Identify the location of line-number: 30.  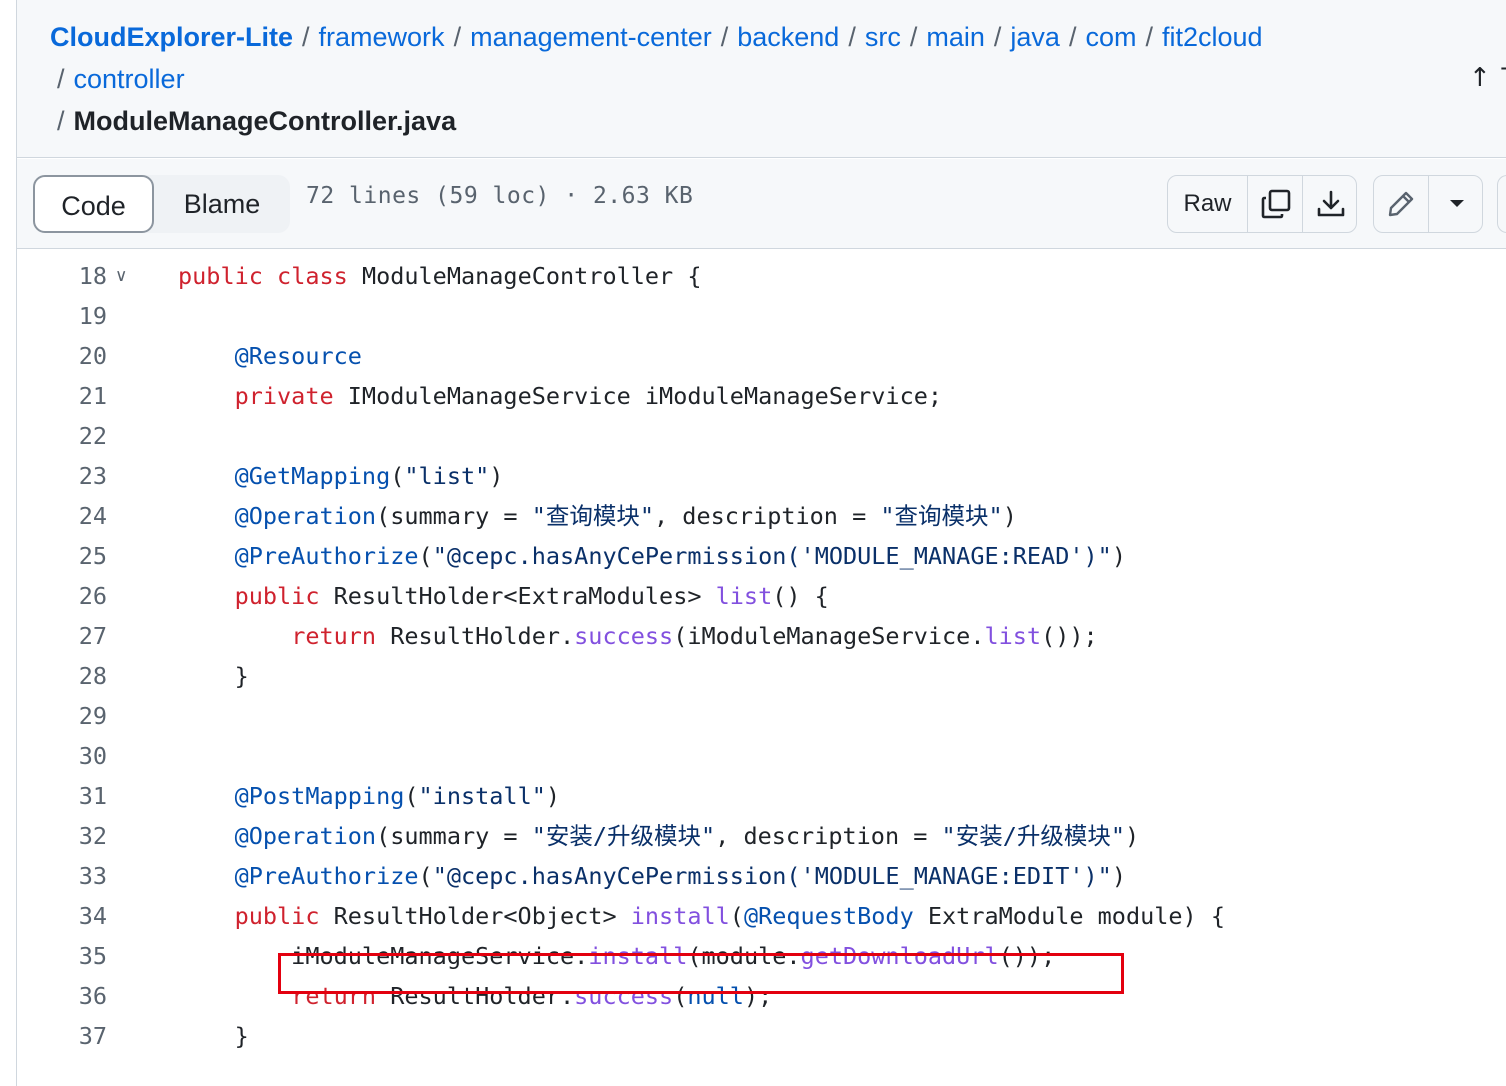
(62, 756).